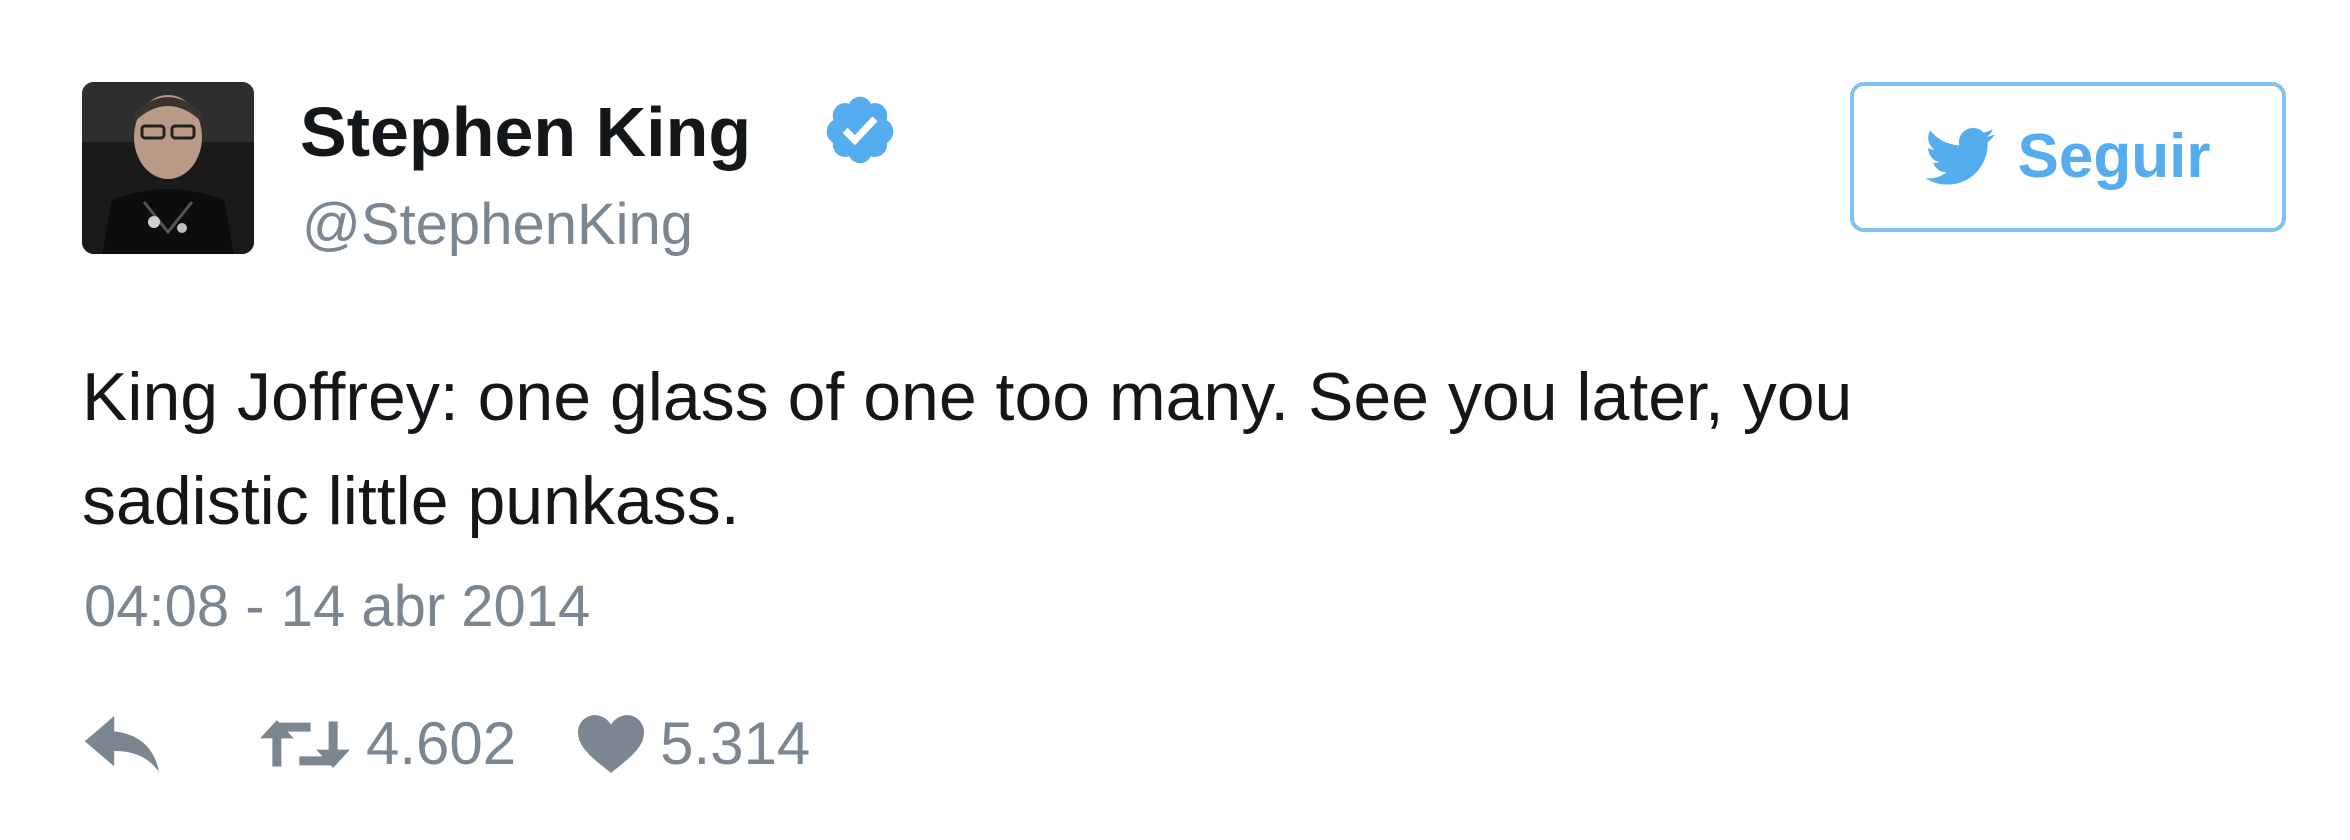 The height and width of the screenshot is (840, 2350). I want to click on retweet-button: 4.602, so click(388, 744).